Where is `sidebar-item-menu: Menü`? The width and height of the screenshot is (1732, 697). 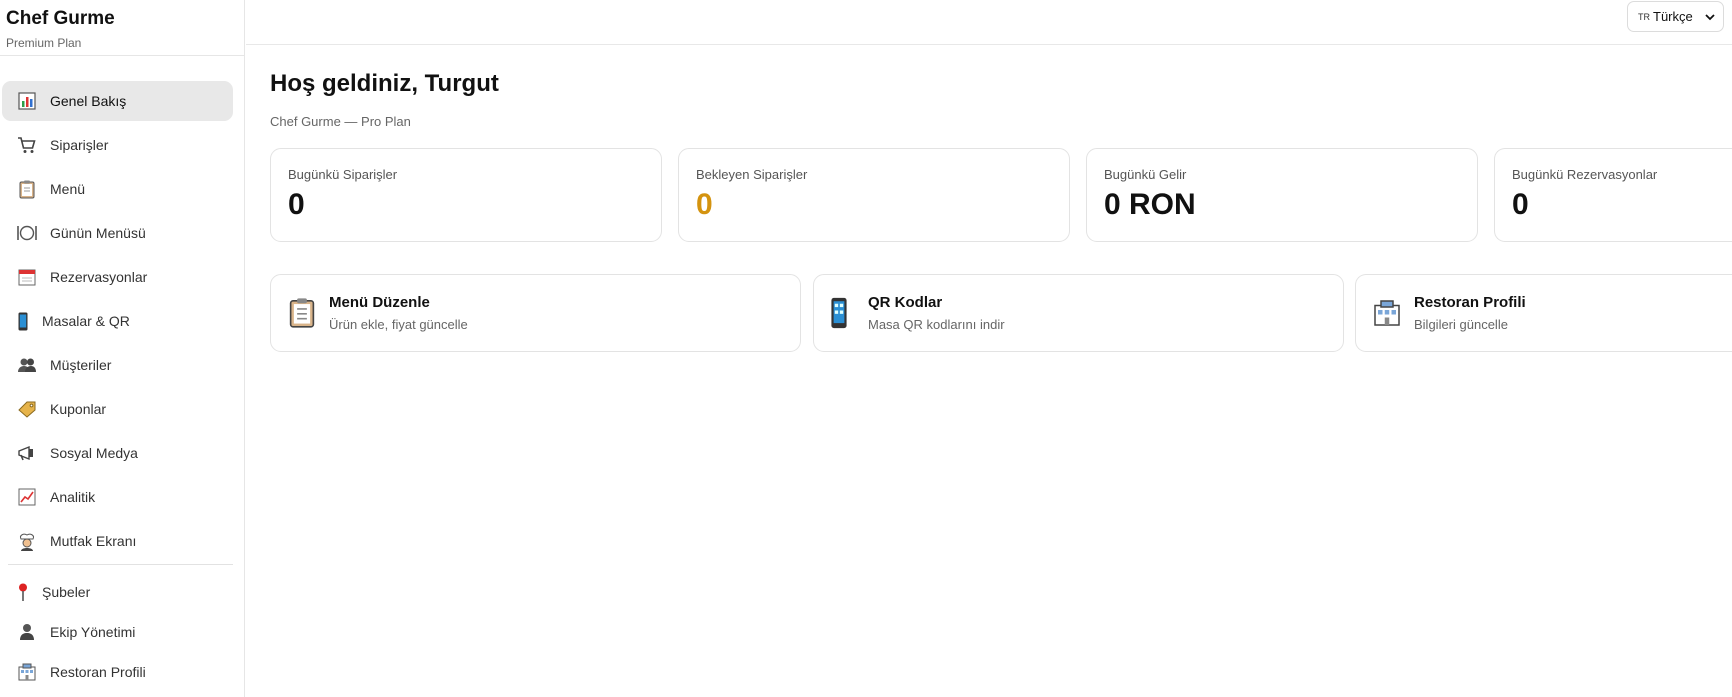
sidebar-item-menu: Menü is located at coordinates (117, 189).